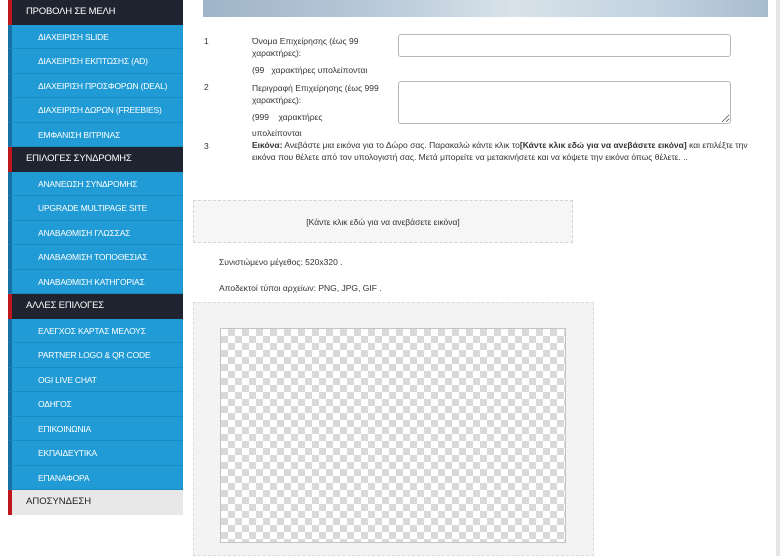  Describe the element at coordinates (258, 70) in the screenshot. I see `business-name-remaining-count: (99` at that location.